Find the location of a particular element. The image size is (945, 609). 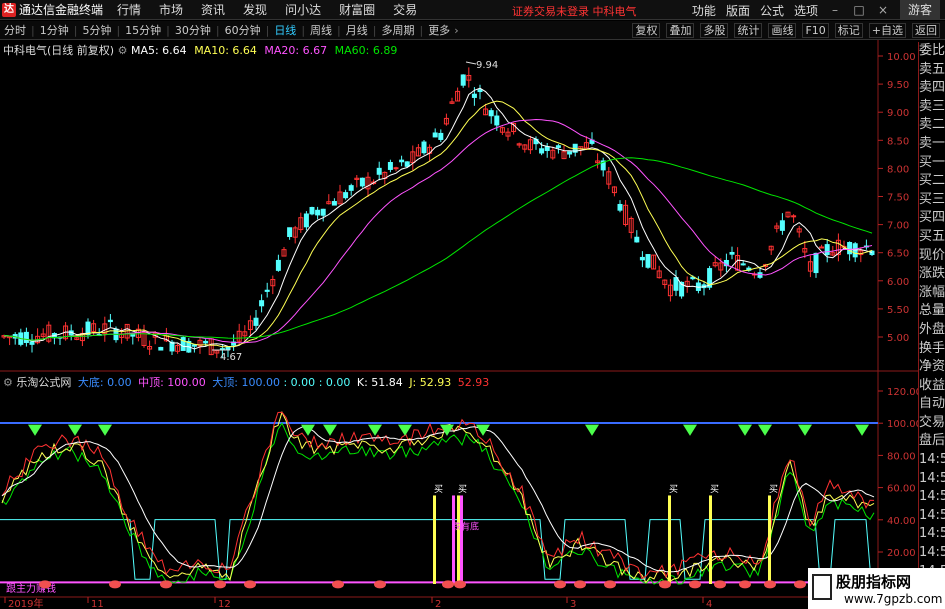

side-item: 卖二 is located at coordinates (932, 125).